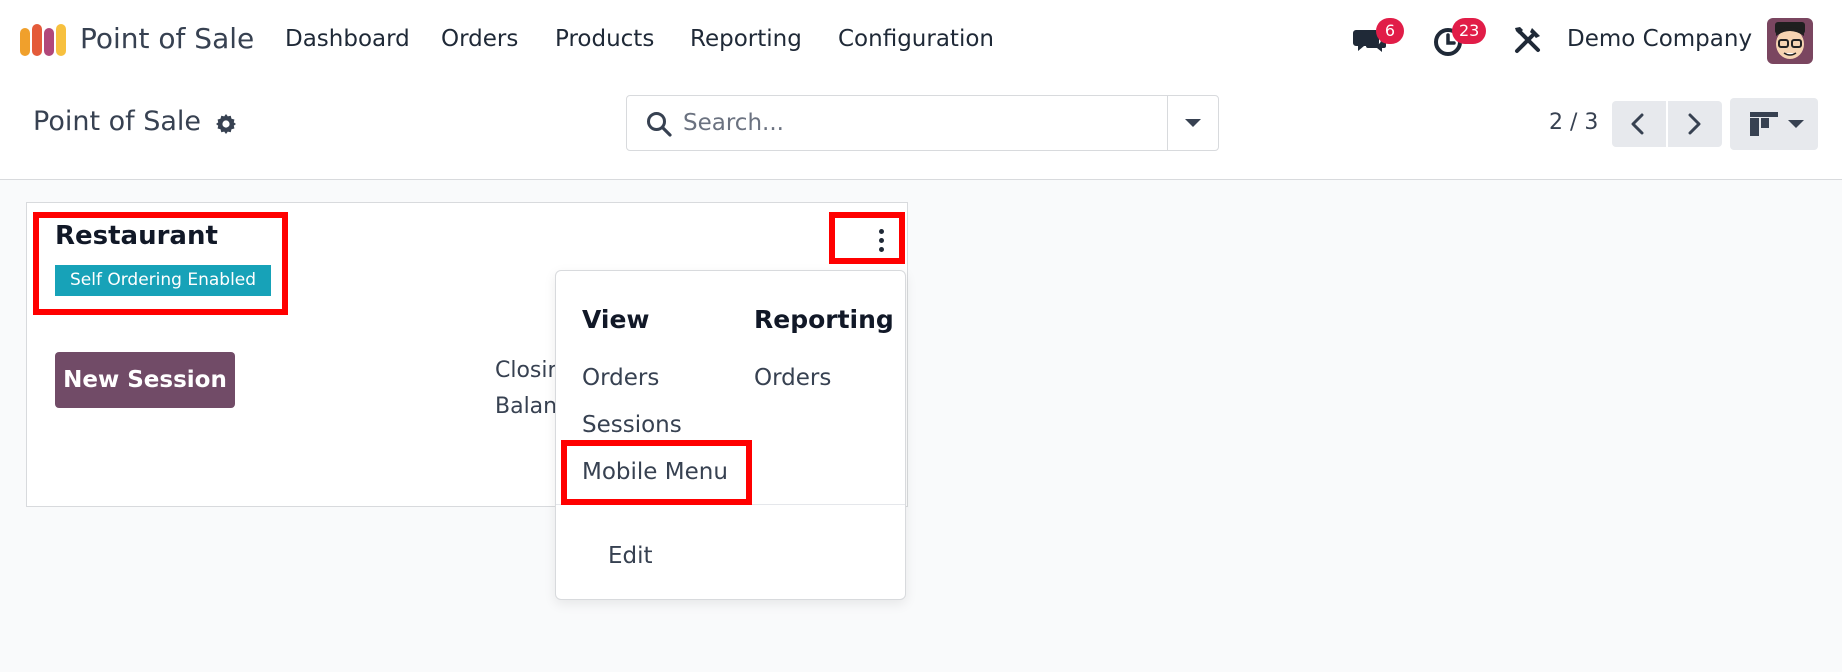 The height and width of the screenshot is (672, 1842). I want to click on page-title: Point of Sale, so click(117, 121).